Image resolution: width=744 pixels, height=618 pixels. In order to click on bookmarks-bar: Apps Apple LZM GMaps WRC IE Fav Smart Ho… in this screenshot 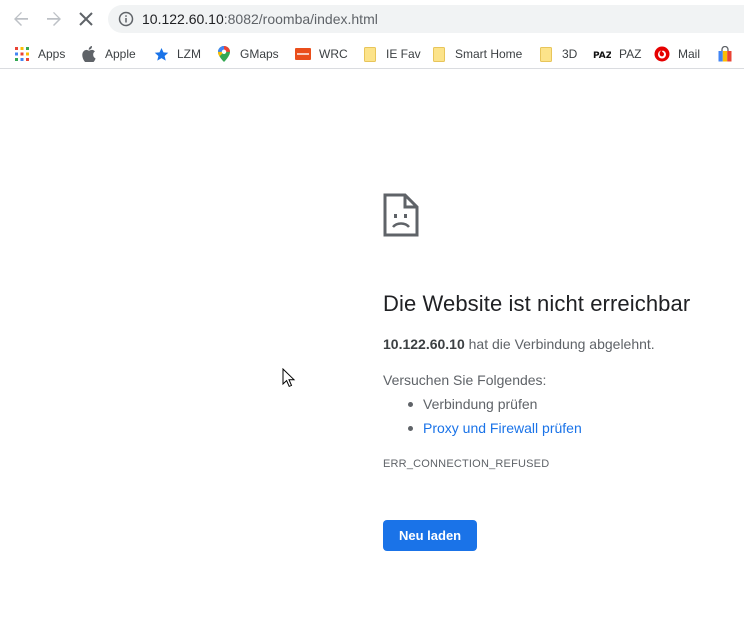, I will do `click(372, 53)`.